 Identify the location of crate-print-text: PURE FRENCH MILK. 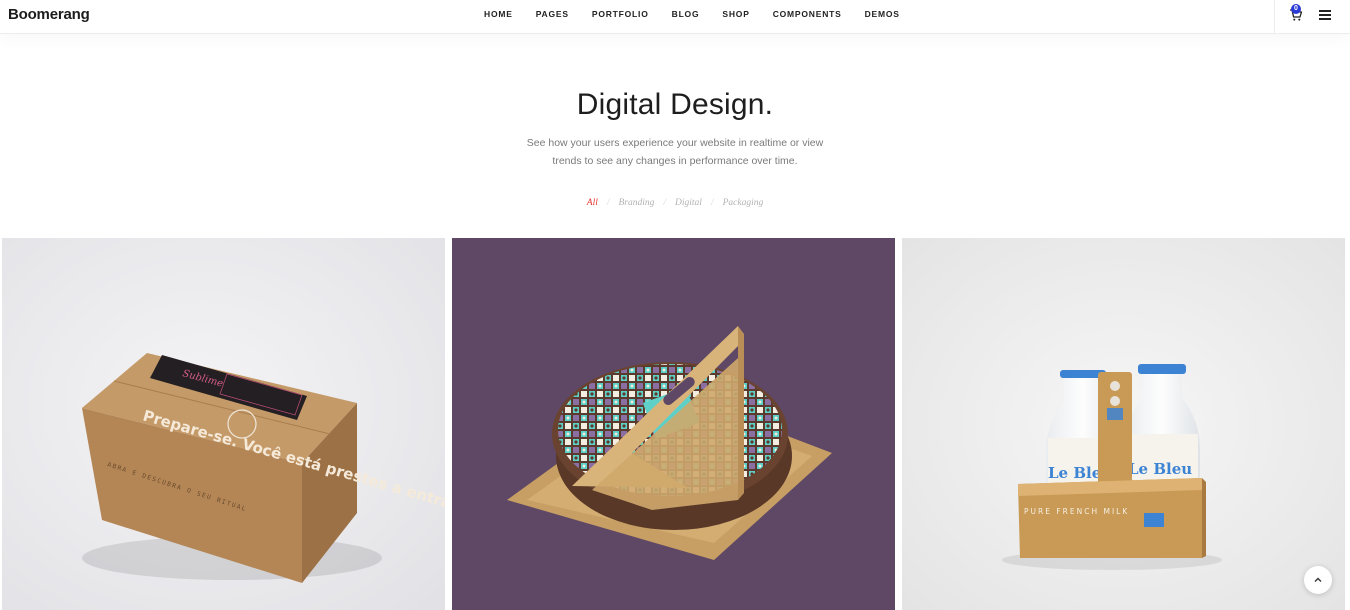
(1076, 511).